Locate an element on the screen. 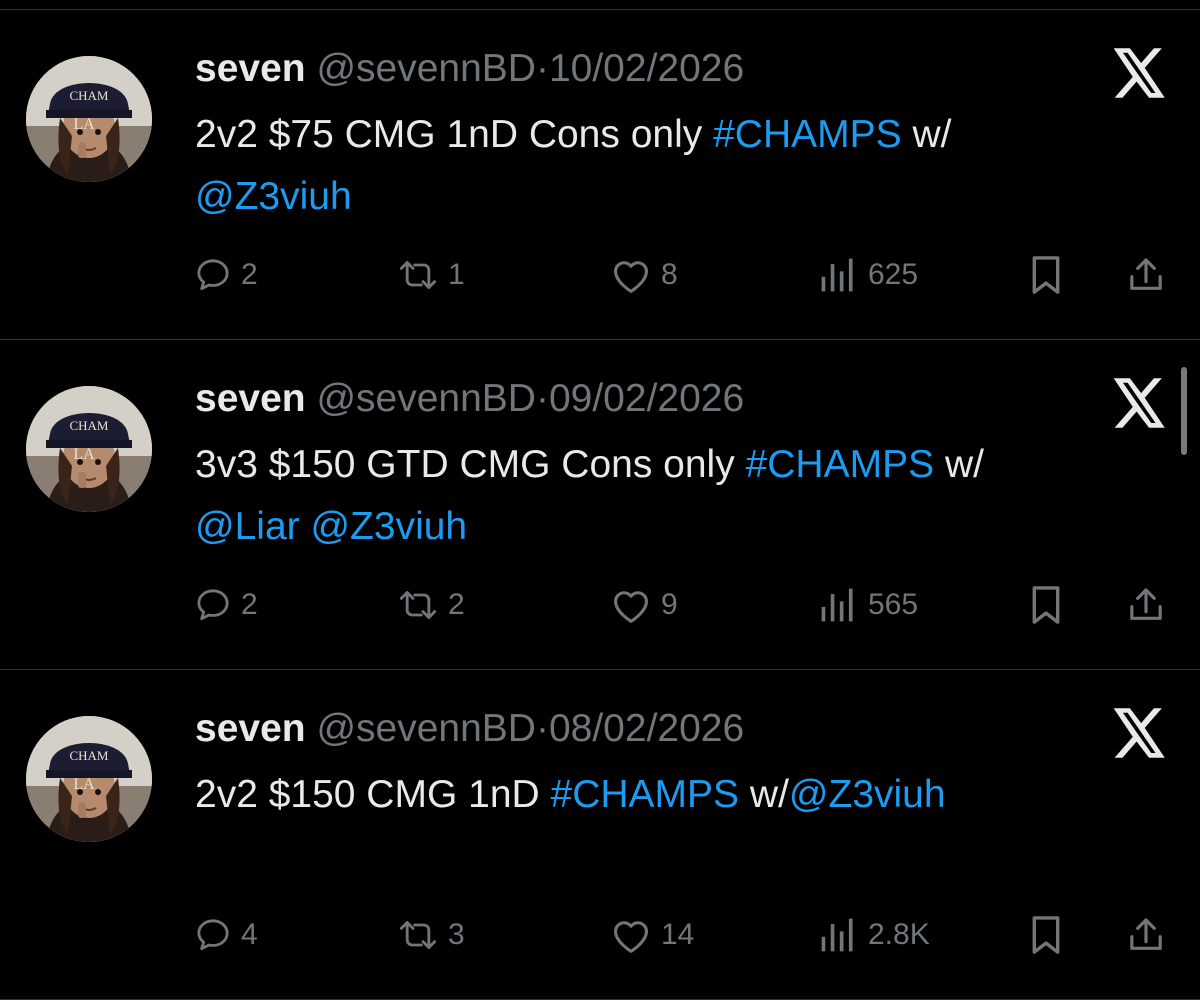  text-segment: 3v3 $150 GTD CMG Cons only is located at coordinates (470, 464).